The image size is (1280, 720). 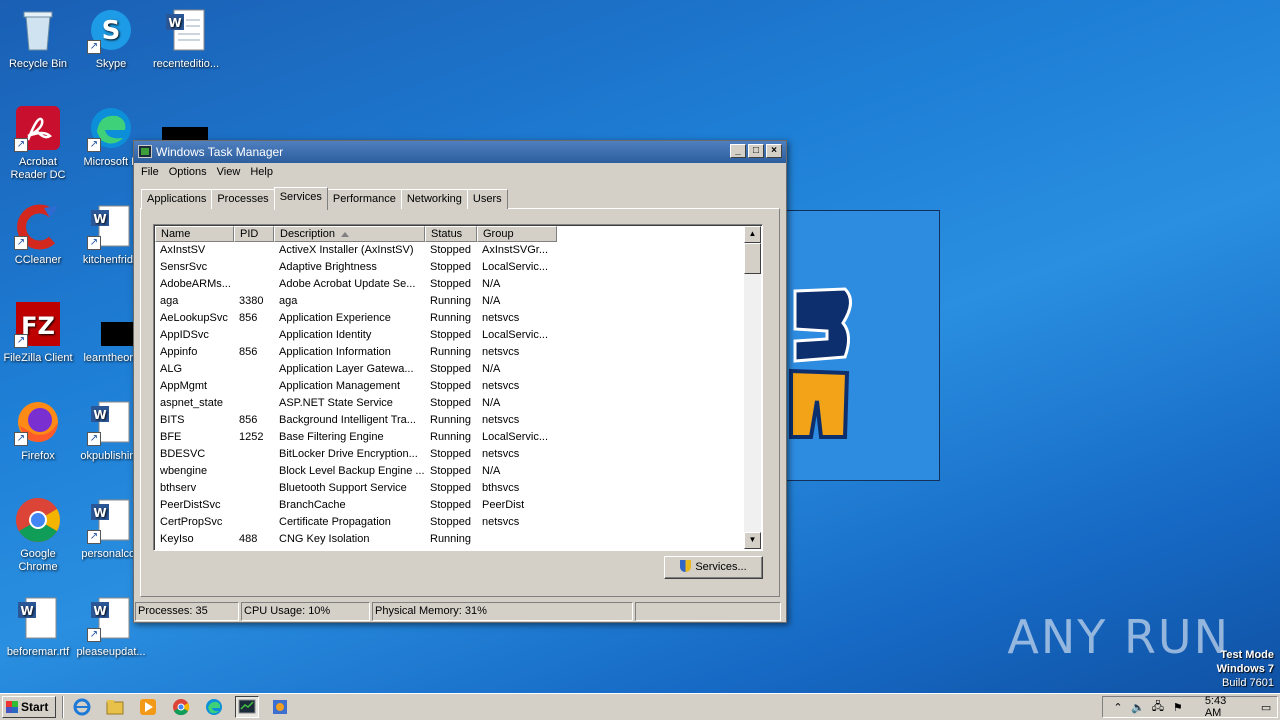 What do you see at coordinates (300, 198) in the screenshot?
I see `tab-services: Services` at bounding box center [300, 198].